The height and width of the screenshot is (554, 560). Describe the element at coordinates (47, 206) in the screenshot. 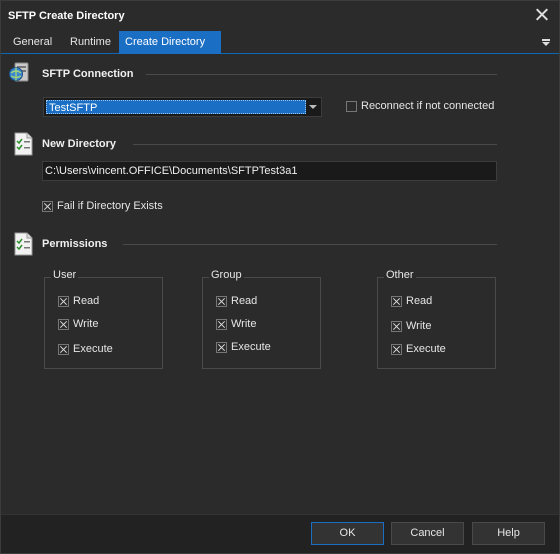

I see `fail-if-exists-checkbox-box` at that location.